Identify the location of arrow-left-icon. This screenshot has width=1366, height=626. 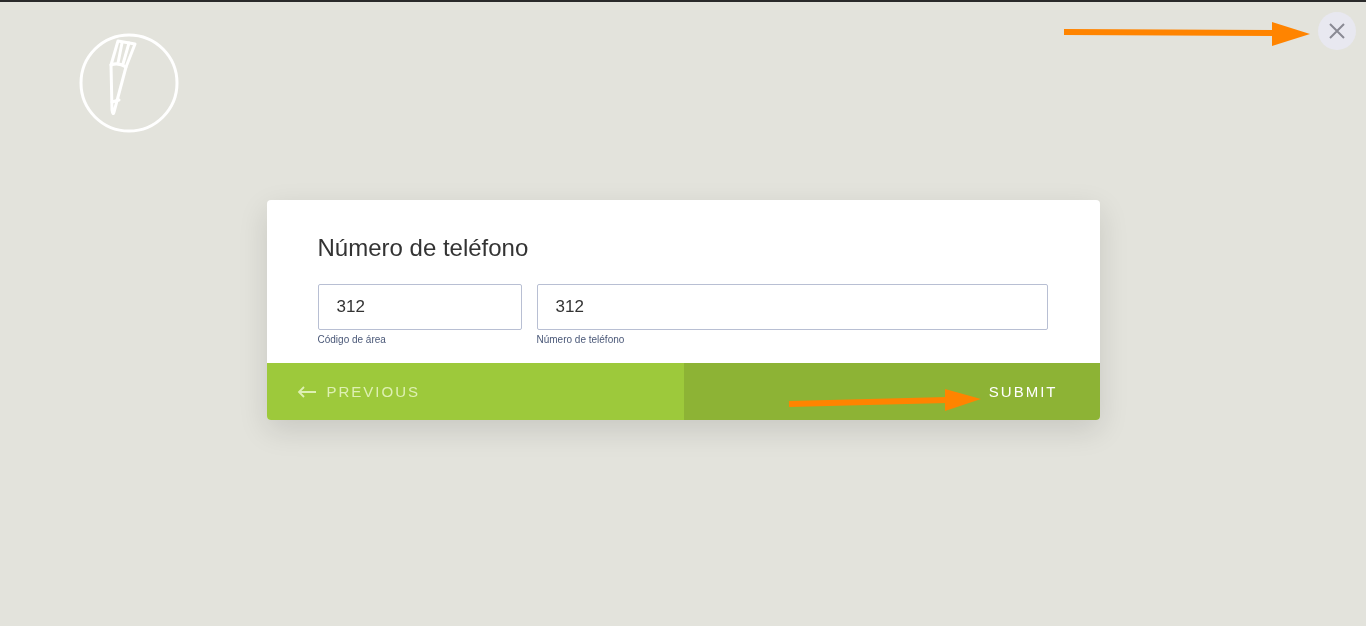
(306, 391).